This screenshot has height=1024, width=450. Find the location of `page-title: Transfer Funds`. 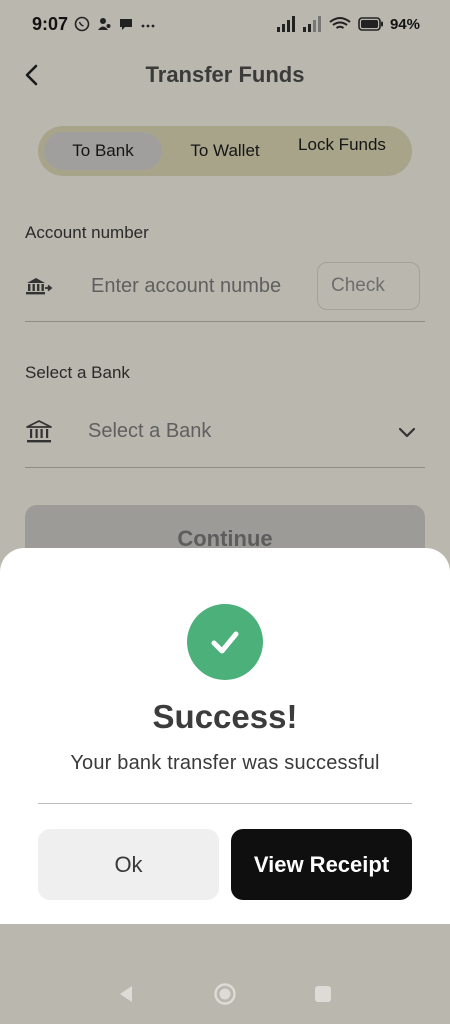

page-title: Transfer Funds is located at coordinates (225, 74).